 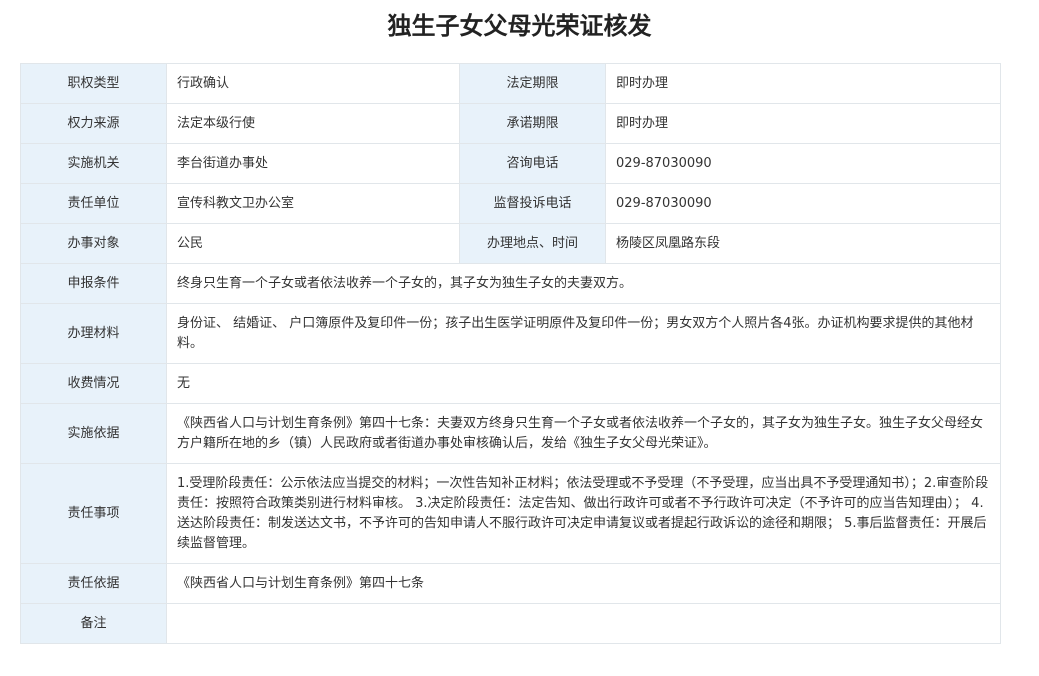 I want to click on table-row: 备注, so click(x=510, y=623).